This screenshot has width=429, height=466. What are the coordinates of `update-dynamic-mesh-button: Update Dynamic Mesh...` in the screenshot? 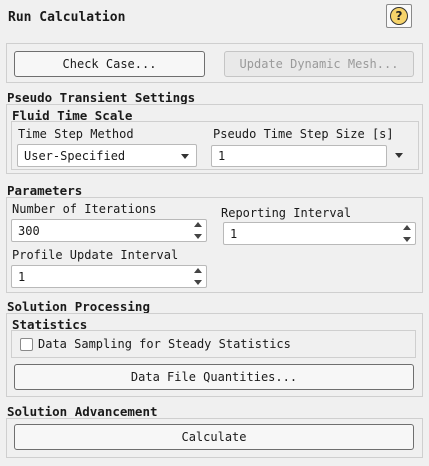 It's located at (319, 64).